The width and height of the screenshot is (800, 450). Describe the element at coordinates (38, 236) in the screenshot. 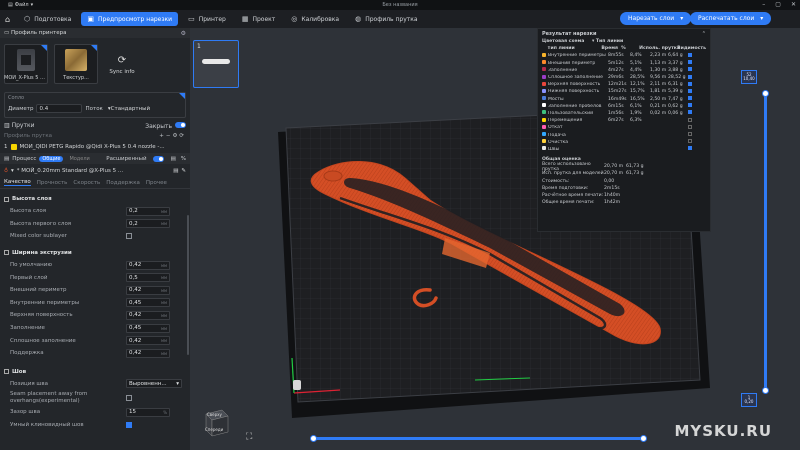

I see `param-label: Mixed color sublayer` at that location.